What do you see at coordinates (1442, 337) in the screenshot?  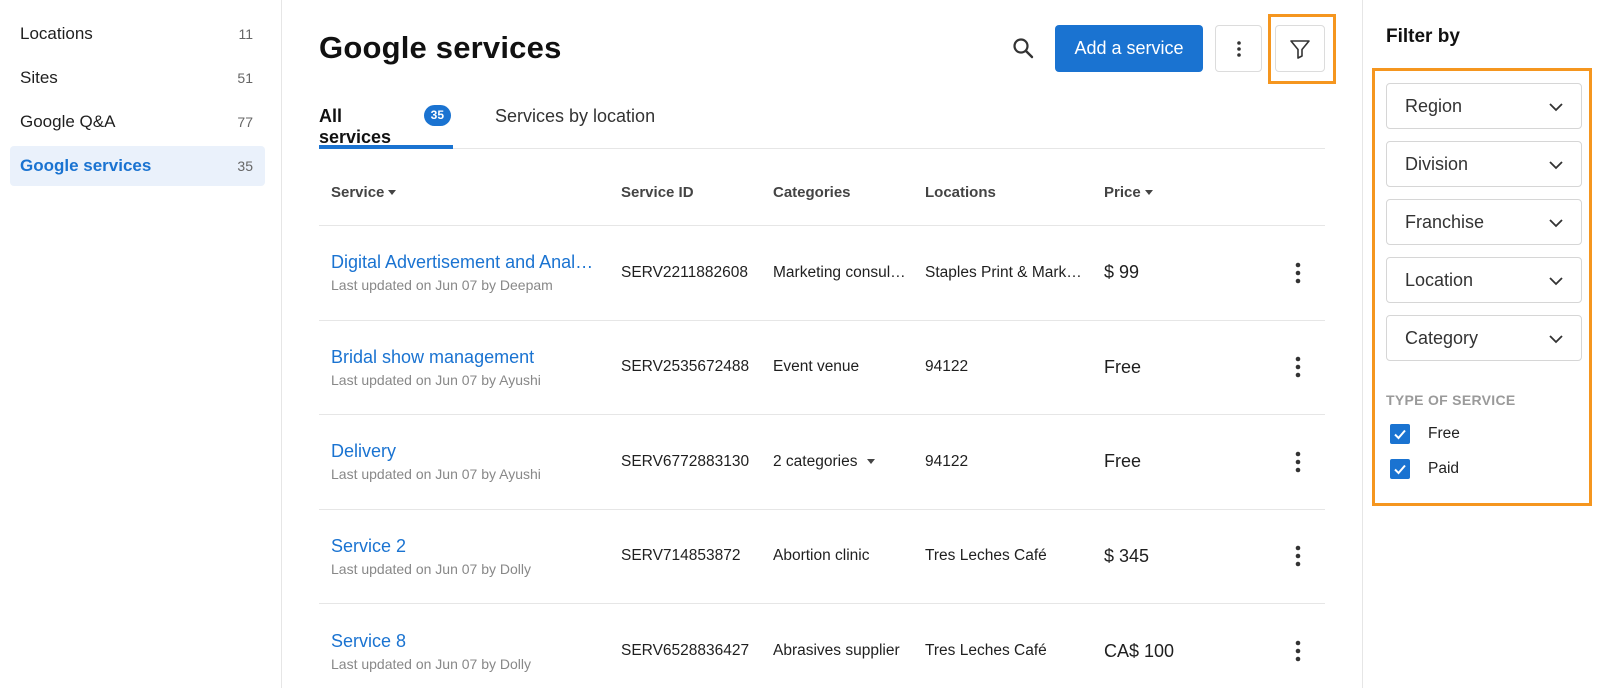 I see `dropdown-label: Category` at bounding box center [1442, 337].